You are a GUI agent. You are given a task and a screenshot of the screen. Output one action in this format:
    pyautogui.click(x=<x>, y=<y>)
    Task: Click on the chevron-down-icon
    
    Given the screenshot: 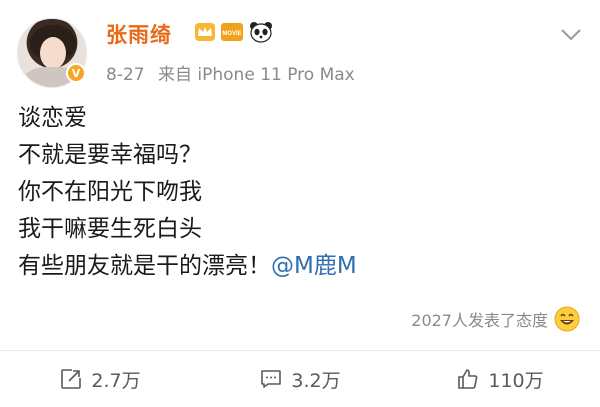 What is the action you would take?
    pyautogui.click(x=571, y=35)
    